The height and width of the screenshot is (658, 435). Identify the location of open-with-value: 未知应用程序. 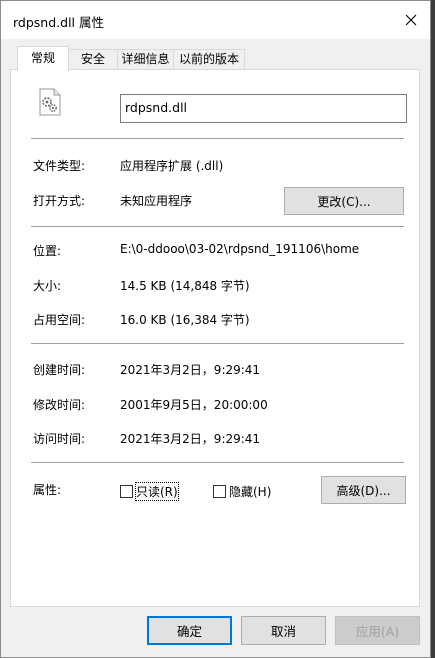
(156, 201).